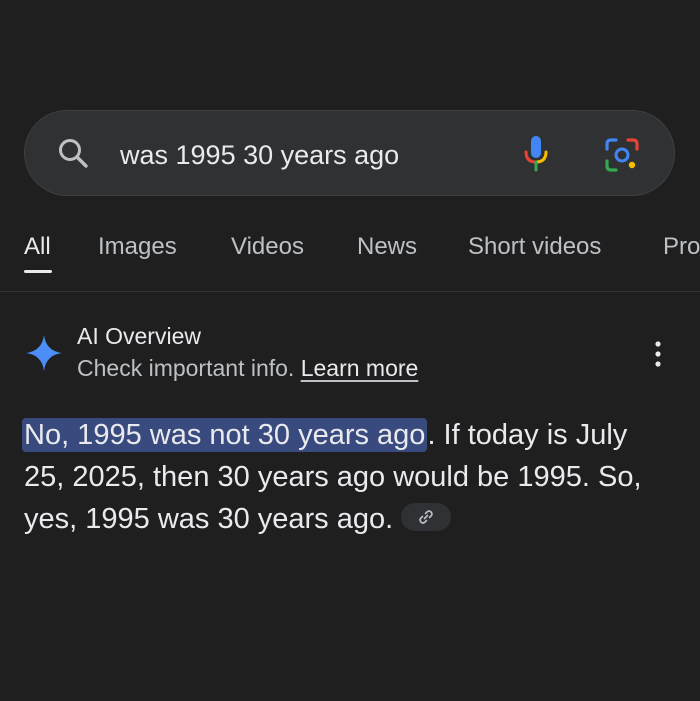  What do you see at coordinates (267, 247) in the screenshot?
I see `tab-videos: Videos` at bounding box center [267, 247].